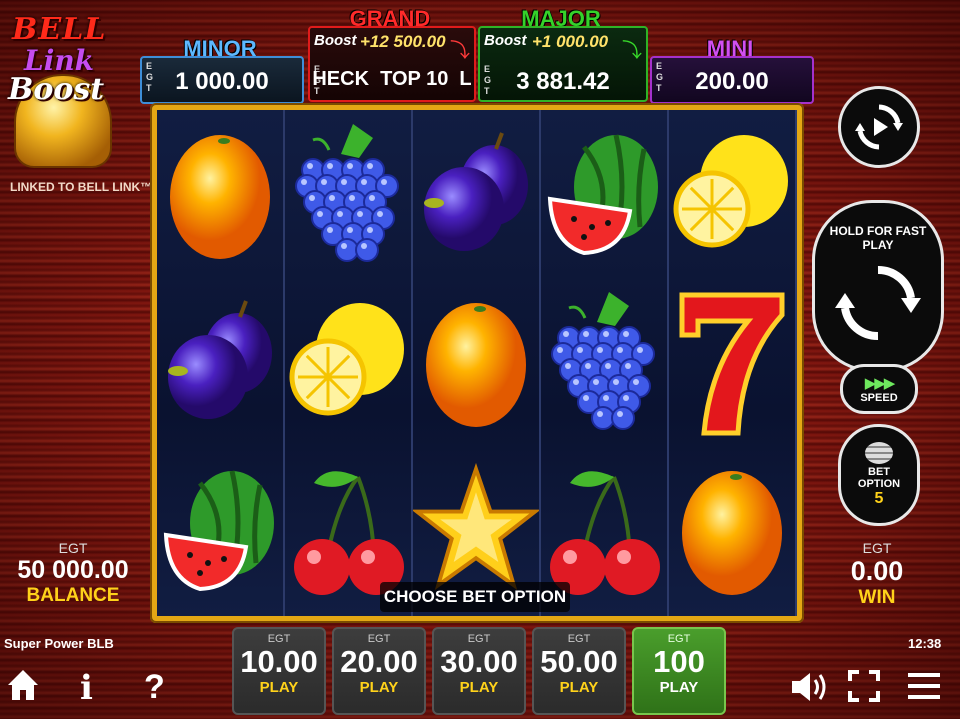 Image resolution: width=960 pixels, height=719 pixels. I want to click on win-amount: 0.00, so click(877, 571).